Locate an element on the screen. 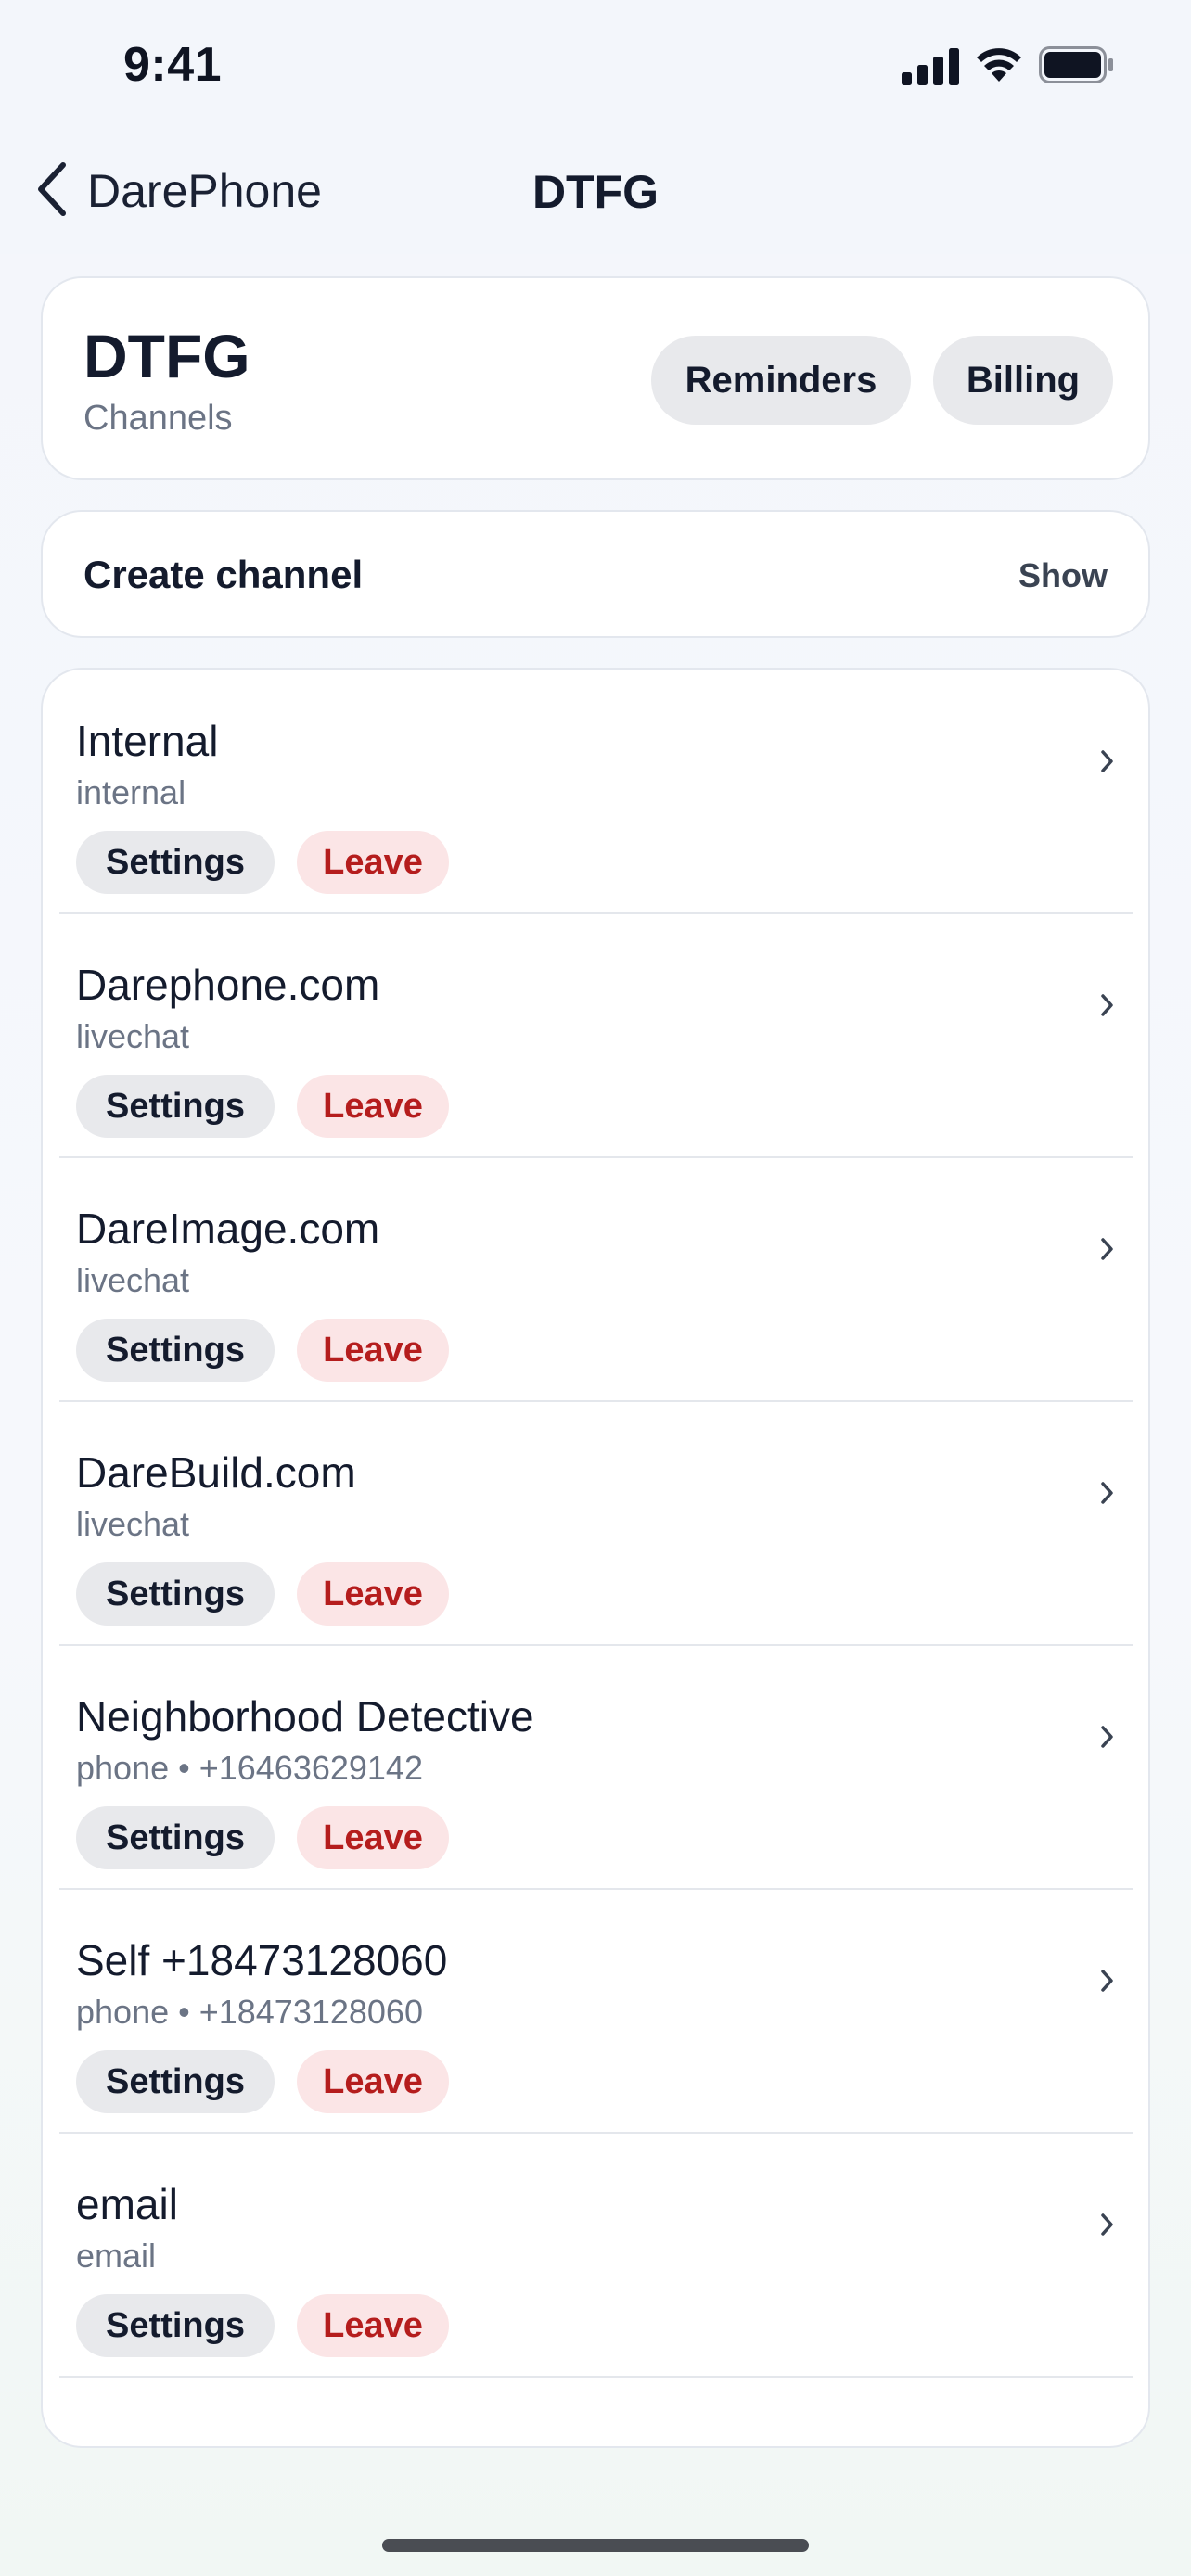  cellular-signal-icon is located at coordinates (931, 69).